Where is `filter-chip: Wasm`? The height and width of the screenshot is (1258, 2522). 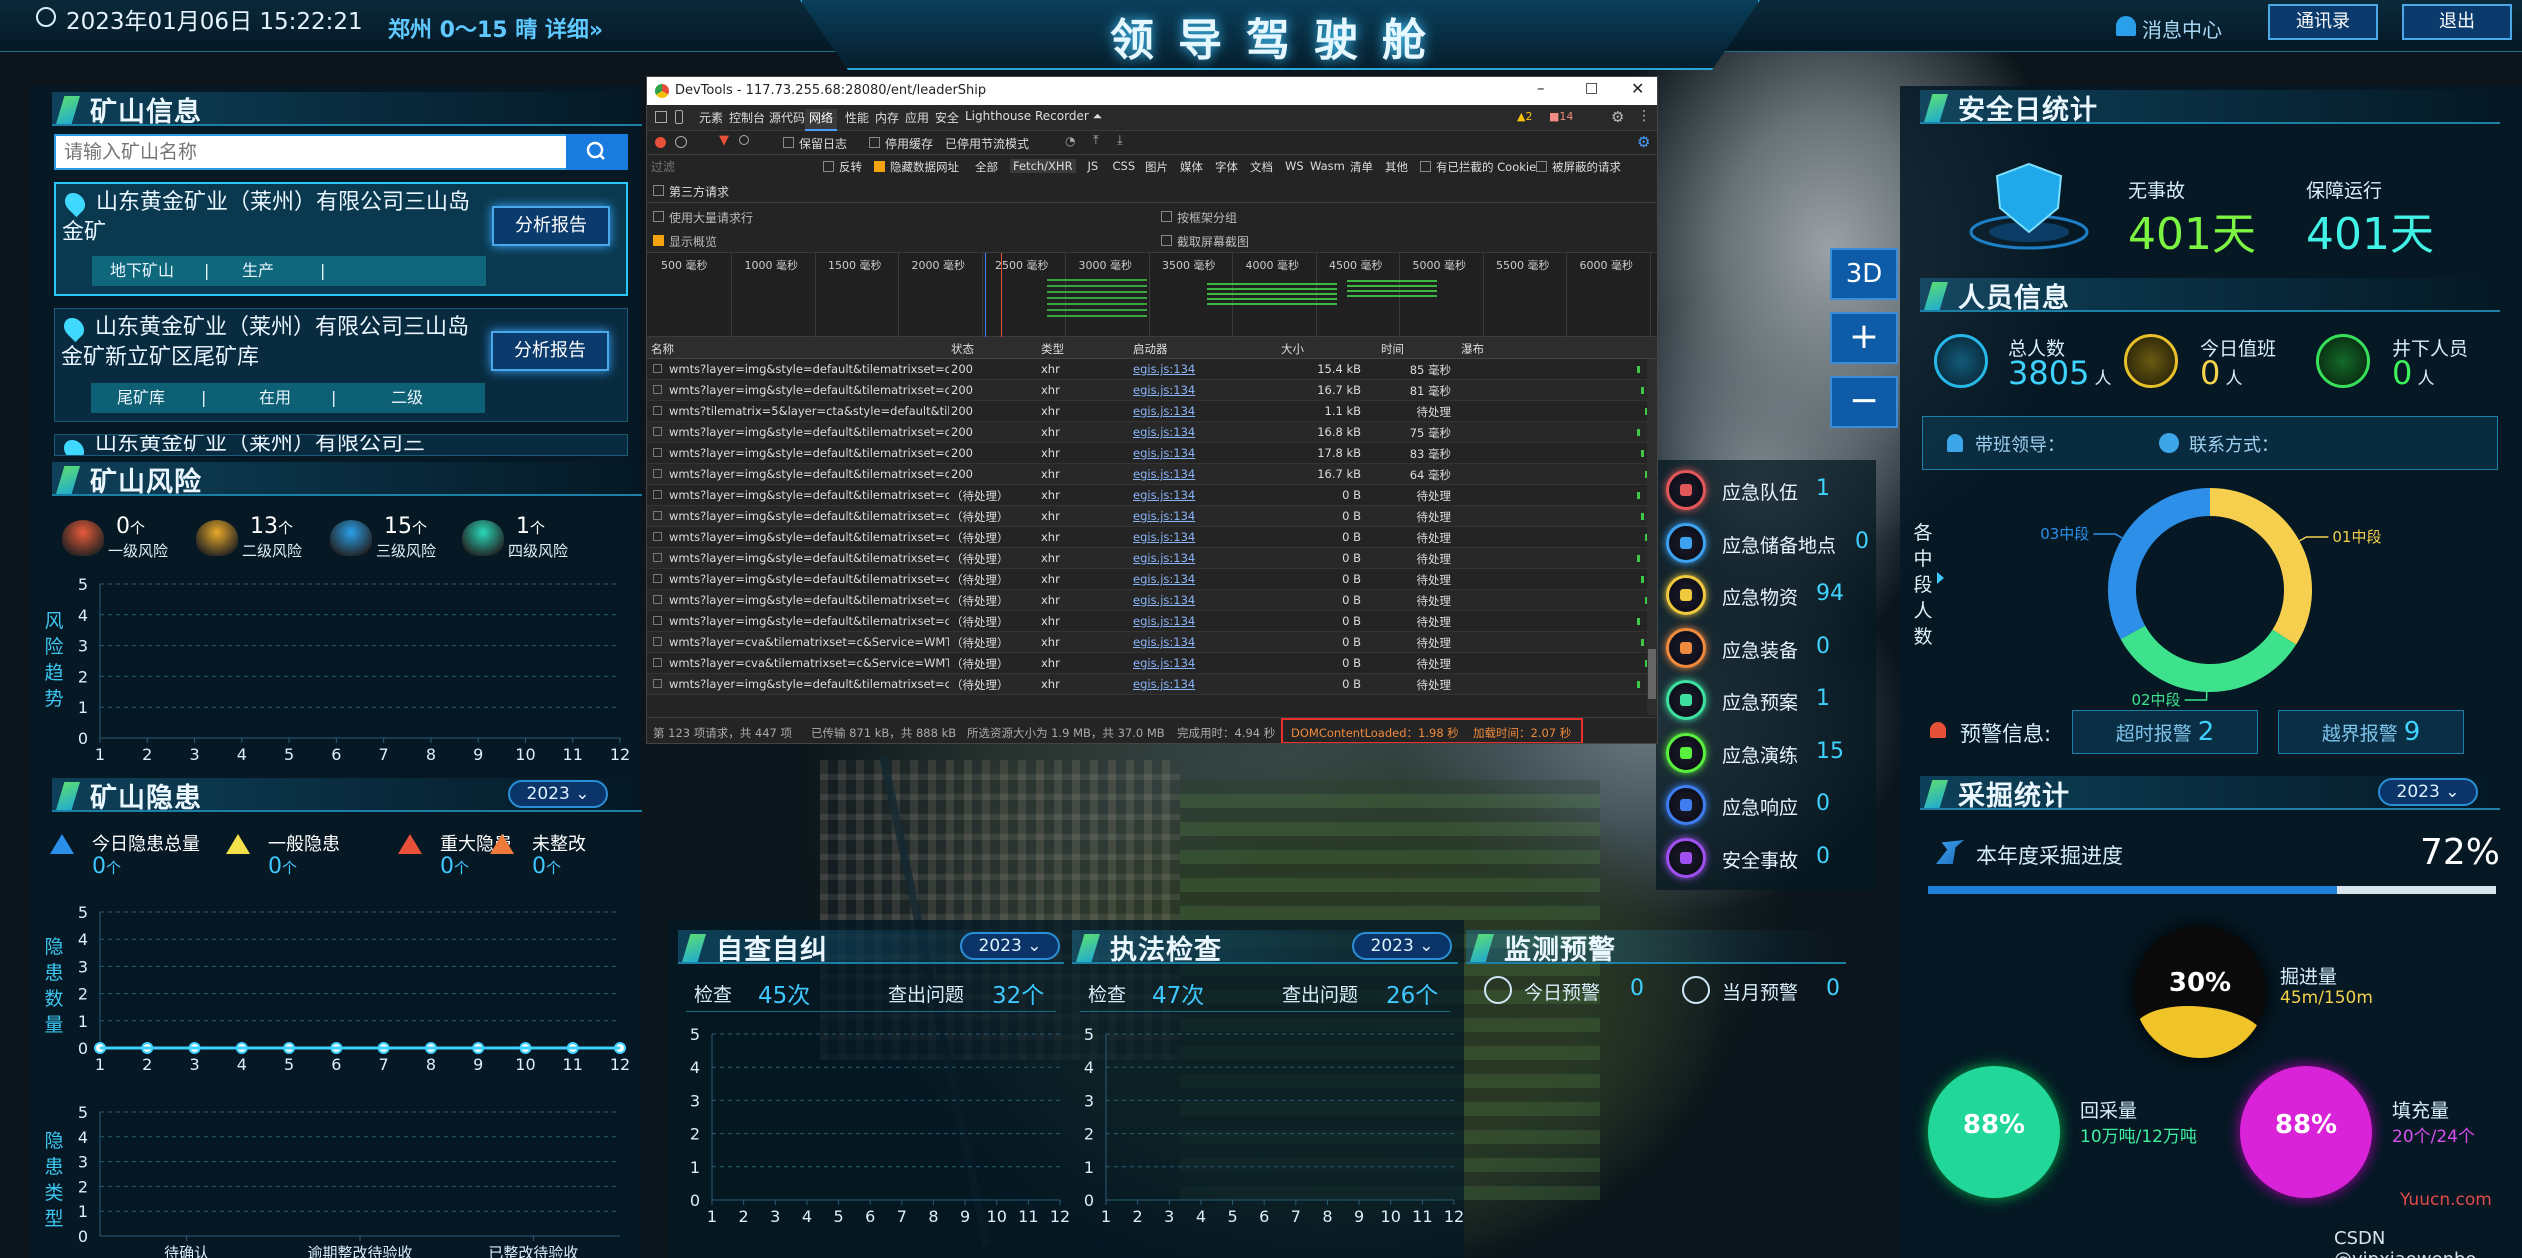
filter-chip: Wasm is located at coordinates (1327, 166).